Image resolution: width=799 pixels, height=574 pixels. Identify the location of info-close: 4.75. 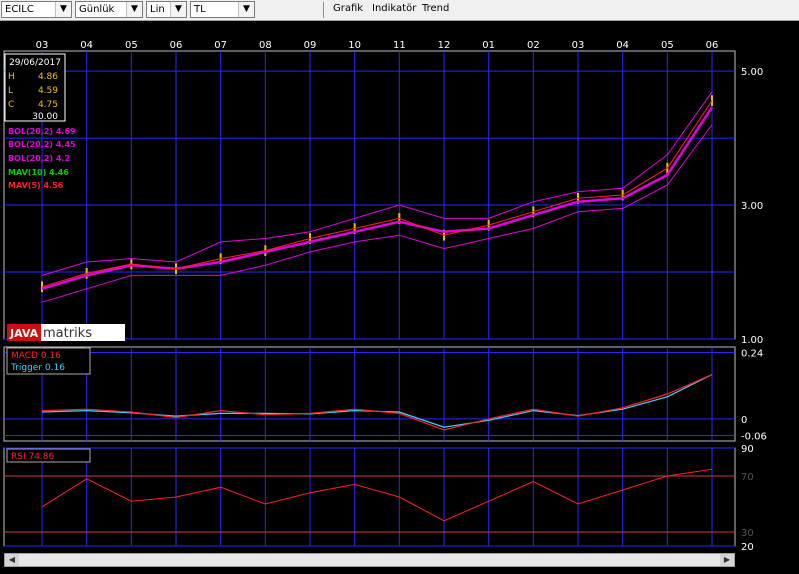
(48, 105).